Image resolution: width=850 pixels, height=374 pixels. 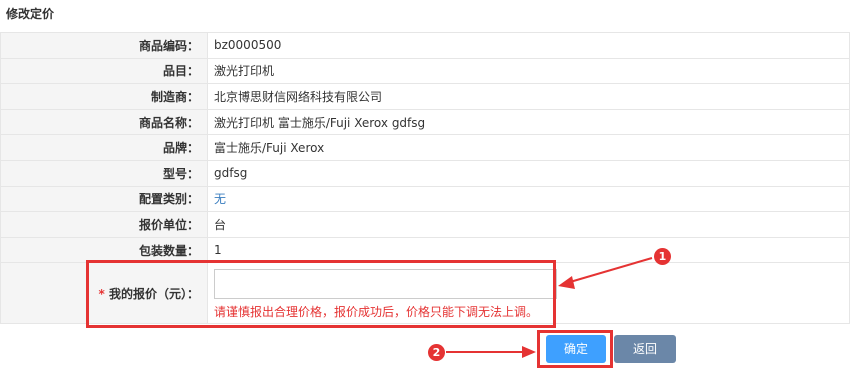 What do you see at coordinates (104, 173) in the screenshot?
I see `model-label: 型号：` at bounding box center [104, 173].